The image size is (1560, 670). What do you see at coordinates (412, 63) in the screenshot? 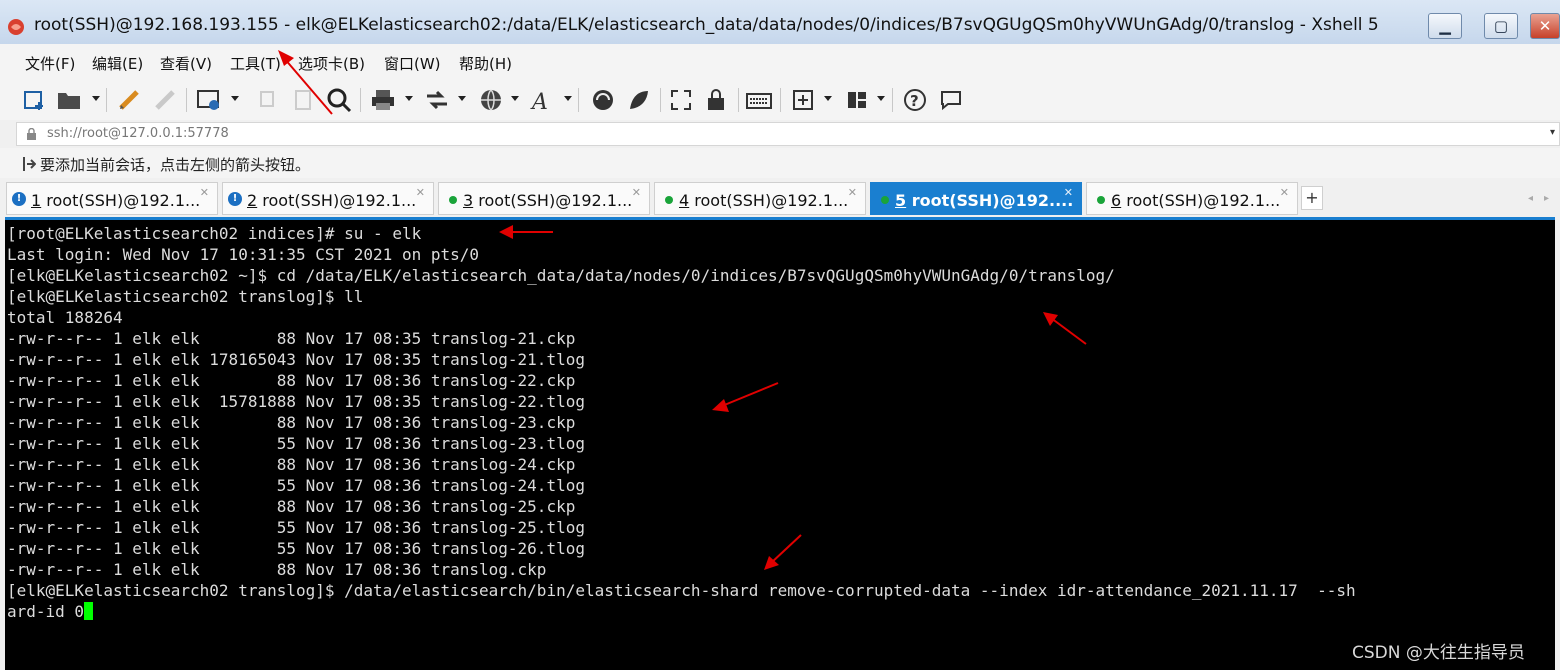
I see `menu-window: 窗口(W)` at bounding box center [412, 63].